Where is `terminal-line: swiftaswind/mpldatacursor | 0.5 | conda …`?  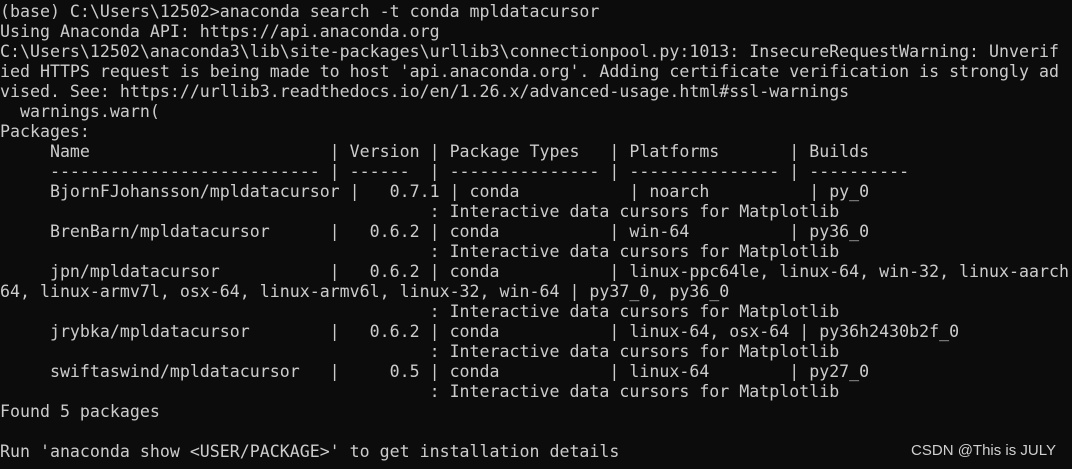 terminal-line: swiftaswind/mpldatacursor | 0.5 | conda … is located at coordinates (435, 371).